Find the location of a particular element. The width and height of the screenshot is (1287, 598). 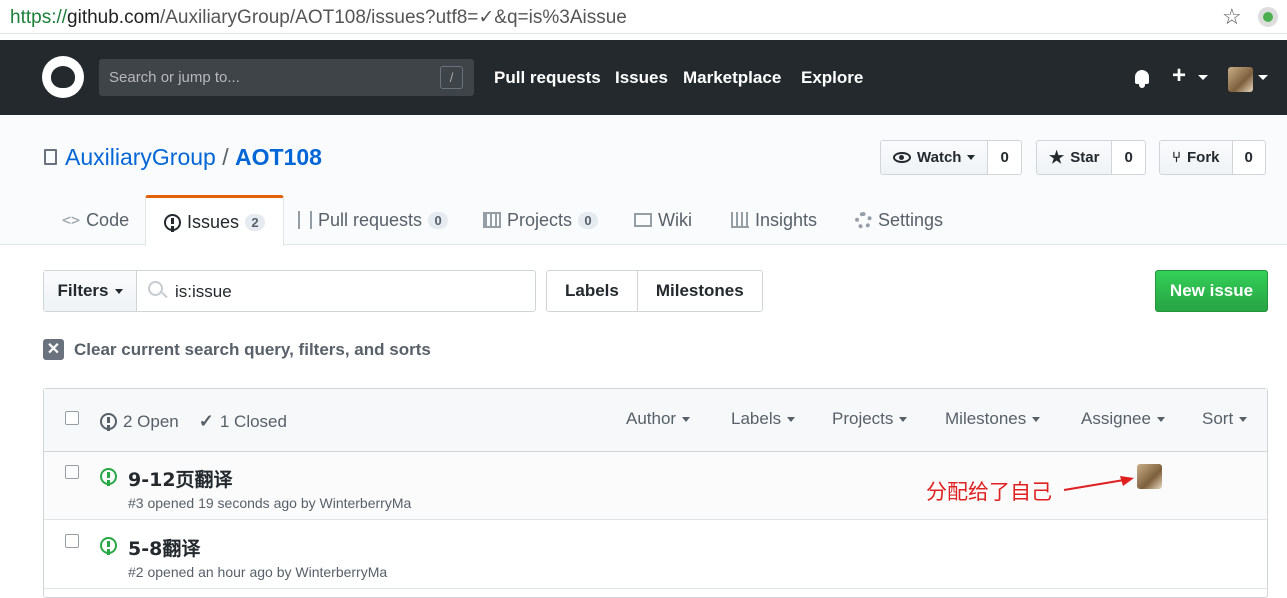

tab-projects: Projects 0 is located at coordinates (541, 220).